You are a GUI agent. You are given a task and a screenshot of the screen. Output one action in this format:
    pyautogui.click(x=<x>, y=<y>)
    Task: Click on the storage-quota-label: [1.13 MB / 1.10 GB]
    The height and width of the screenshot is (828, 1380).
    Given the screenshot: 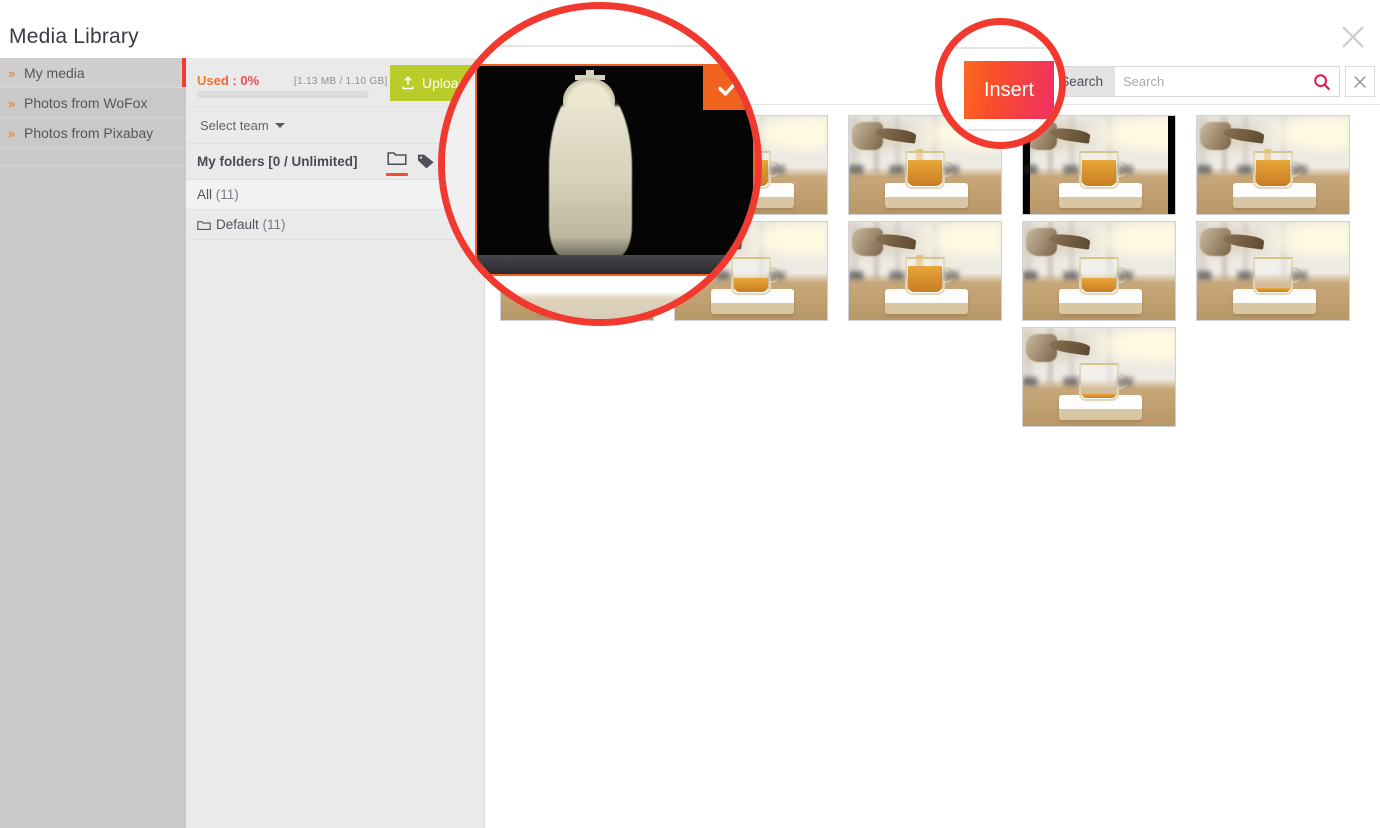 What is the action you would take?
    pyautogui.click(x=341, y=81)
    